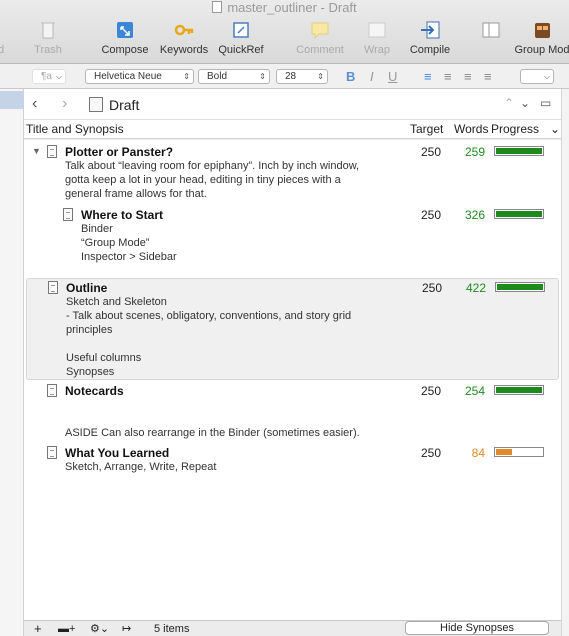 The image size is (569, 636). I want to click on hide-synopses-button: Hide Synopses, so click(477, 628).